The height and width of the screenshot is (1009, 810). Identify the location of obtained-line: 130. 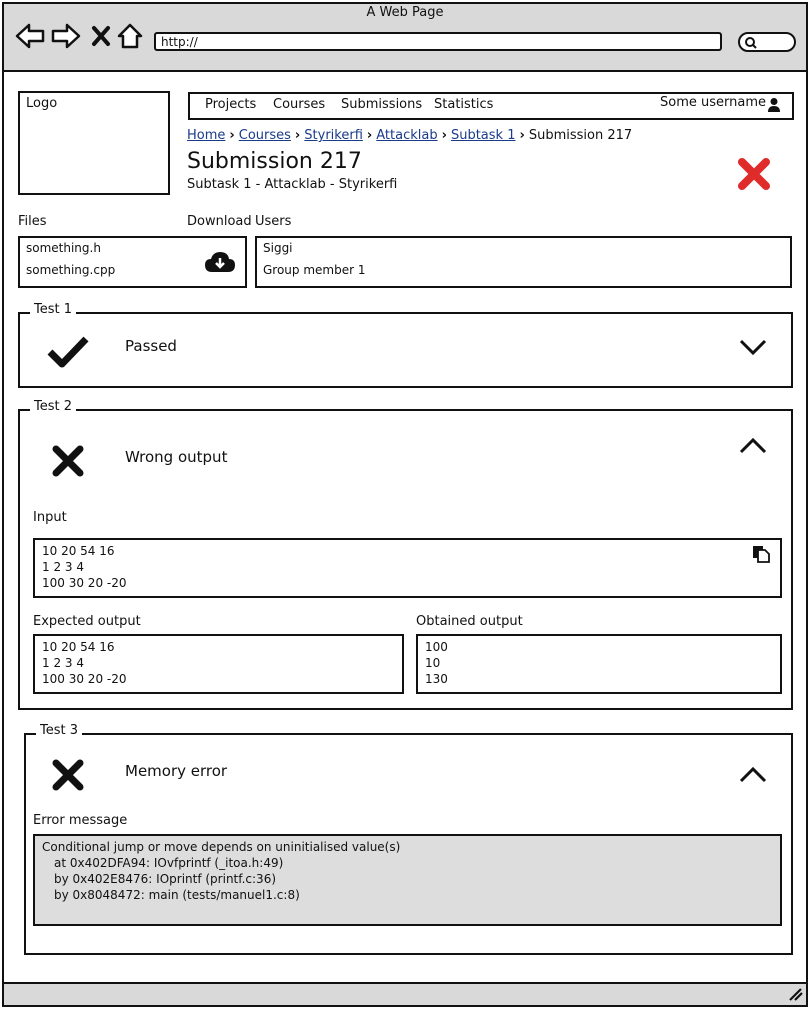
(436, 679).